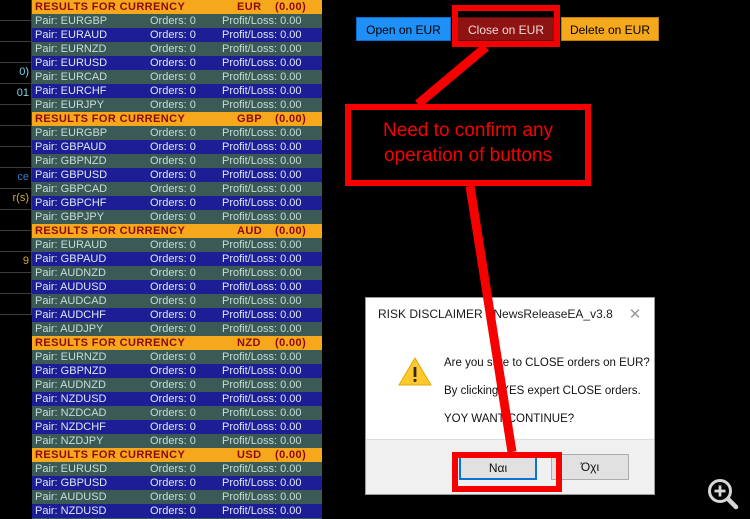 The image size is (750, 519). What do you see at coordinates (249, 7) in the screenshot?
I see `section-header-currency: EUR` at bounding box center [249, 7].